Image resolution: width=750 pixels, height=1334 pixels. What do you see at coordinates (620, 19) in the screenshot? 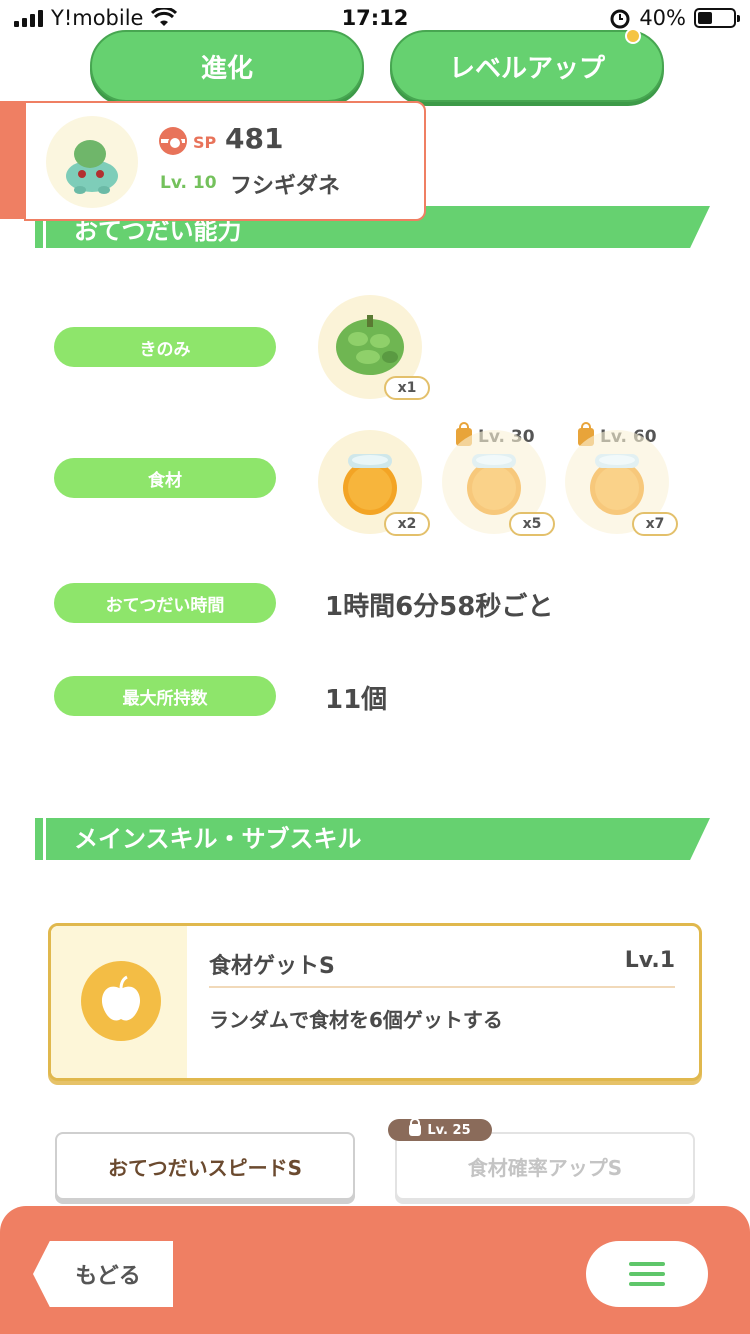
I see `alarm-icon` at bounding box center [620, 19].